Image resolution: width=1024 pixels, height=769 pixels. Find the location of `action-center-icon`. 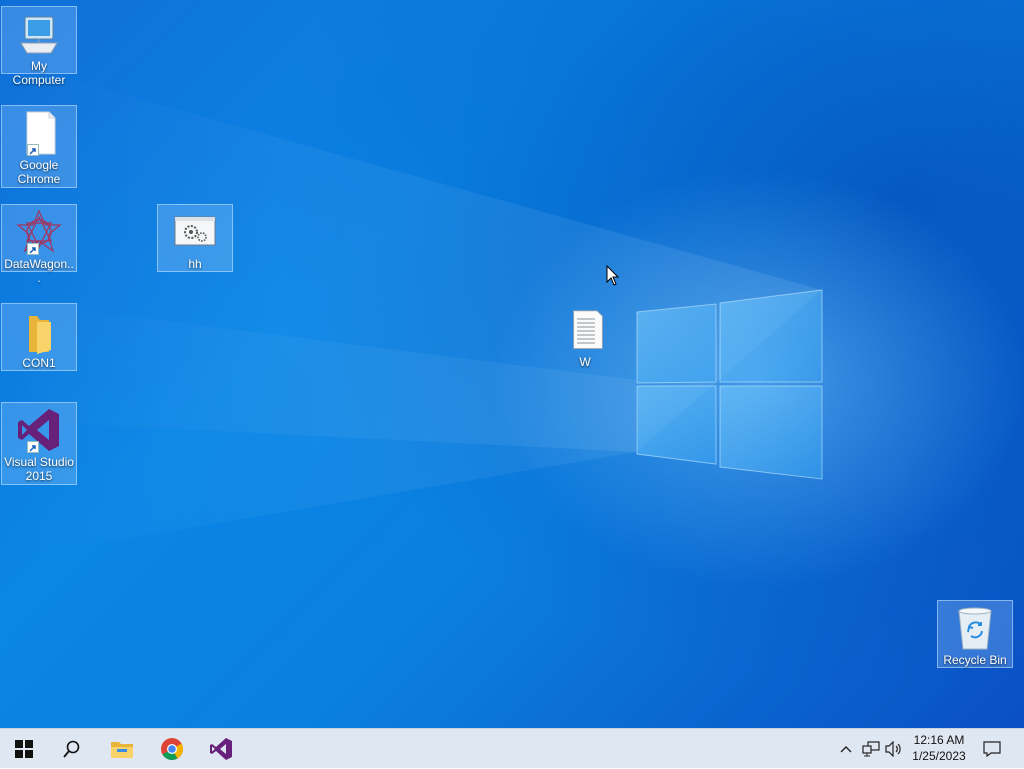

action-center-icon is located at coordinates (992, 749).